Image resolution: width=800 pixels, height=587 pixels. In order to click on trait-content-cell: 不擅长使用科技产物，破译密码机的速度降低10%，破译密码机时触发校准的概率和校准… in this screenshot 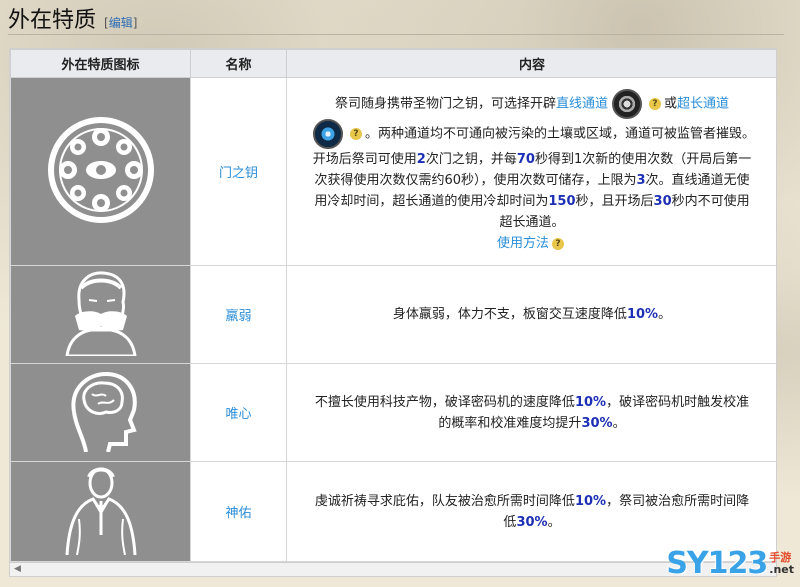, I will do `click(531, 412)`.